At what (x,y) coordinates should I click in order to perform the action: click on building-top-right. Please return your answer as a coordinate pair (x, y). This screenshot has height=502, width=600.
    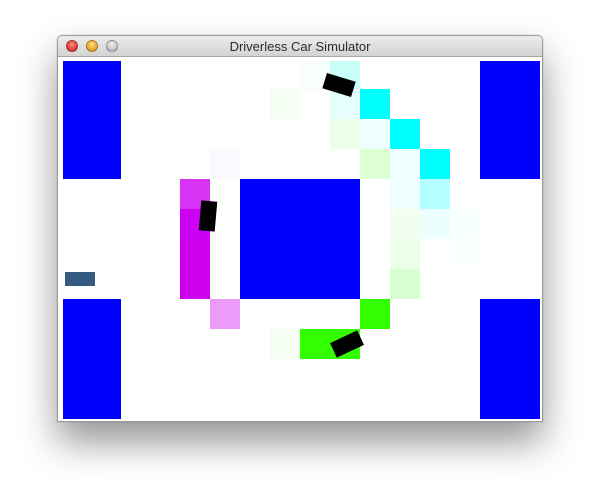
    Looking at the image, I should click on (510, 120).